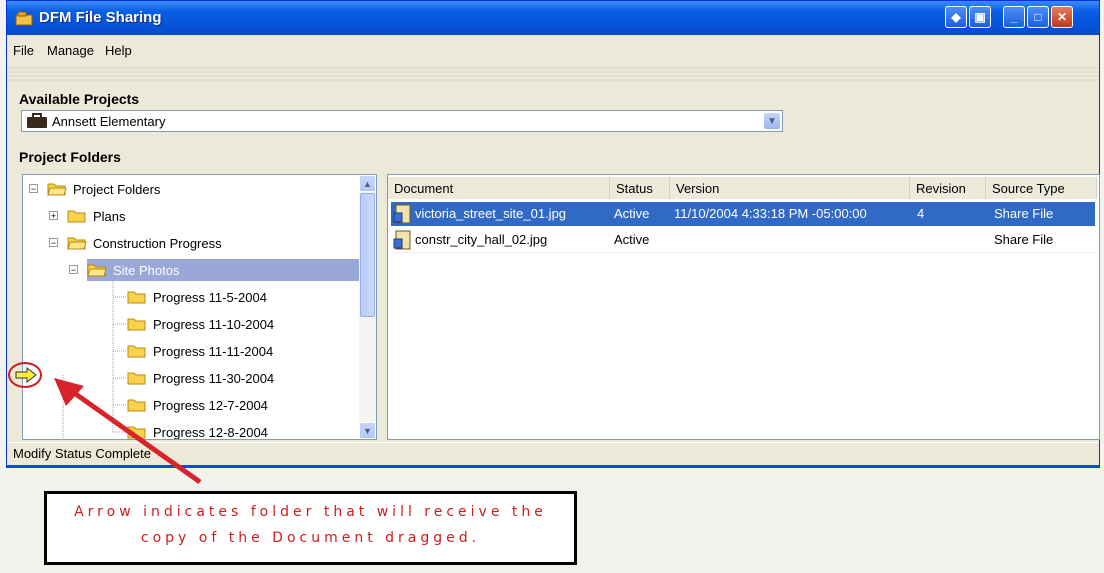 The height and width of the screenshot is (573, 1104). I want to click on project-select-value: Annsett Elementary, so click(109, 121).